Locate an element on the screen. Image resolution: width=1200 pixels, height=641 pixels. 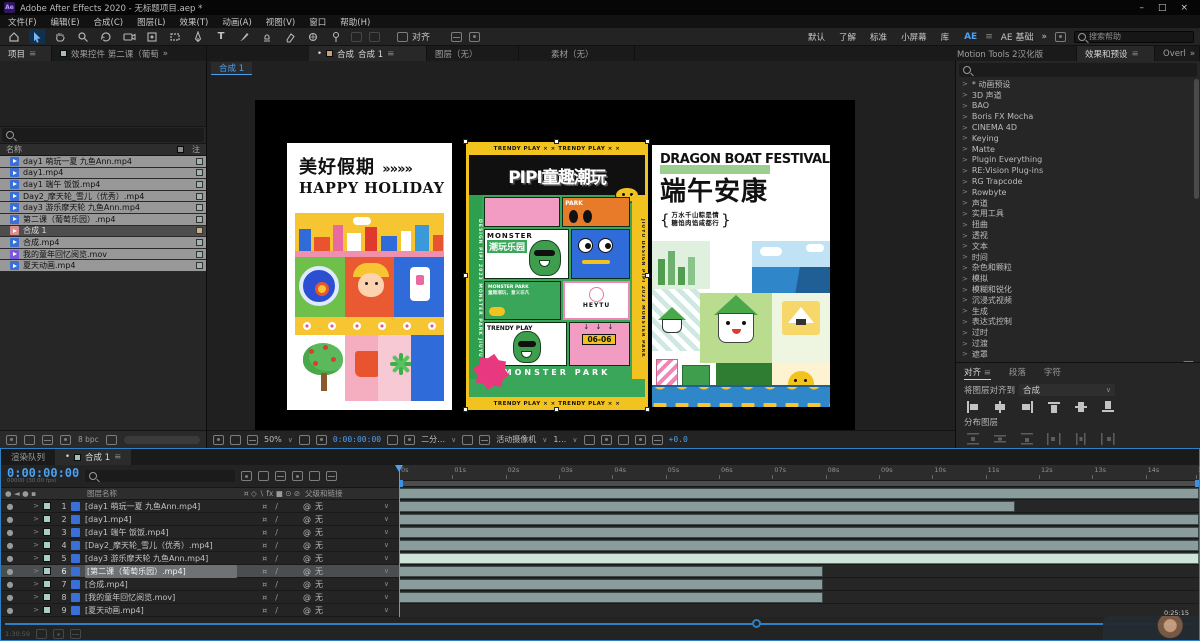
effects-group-name: 透视 is located at coordinates (980, 235).